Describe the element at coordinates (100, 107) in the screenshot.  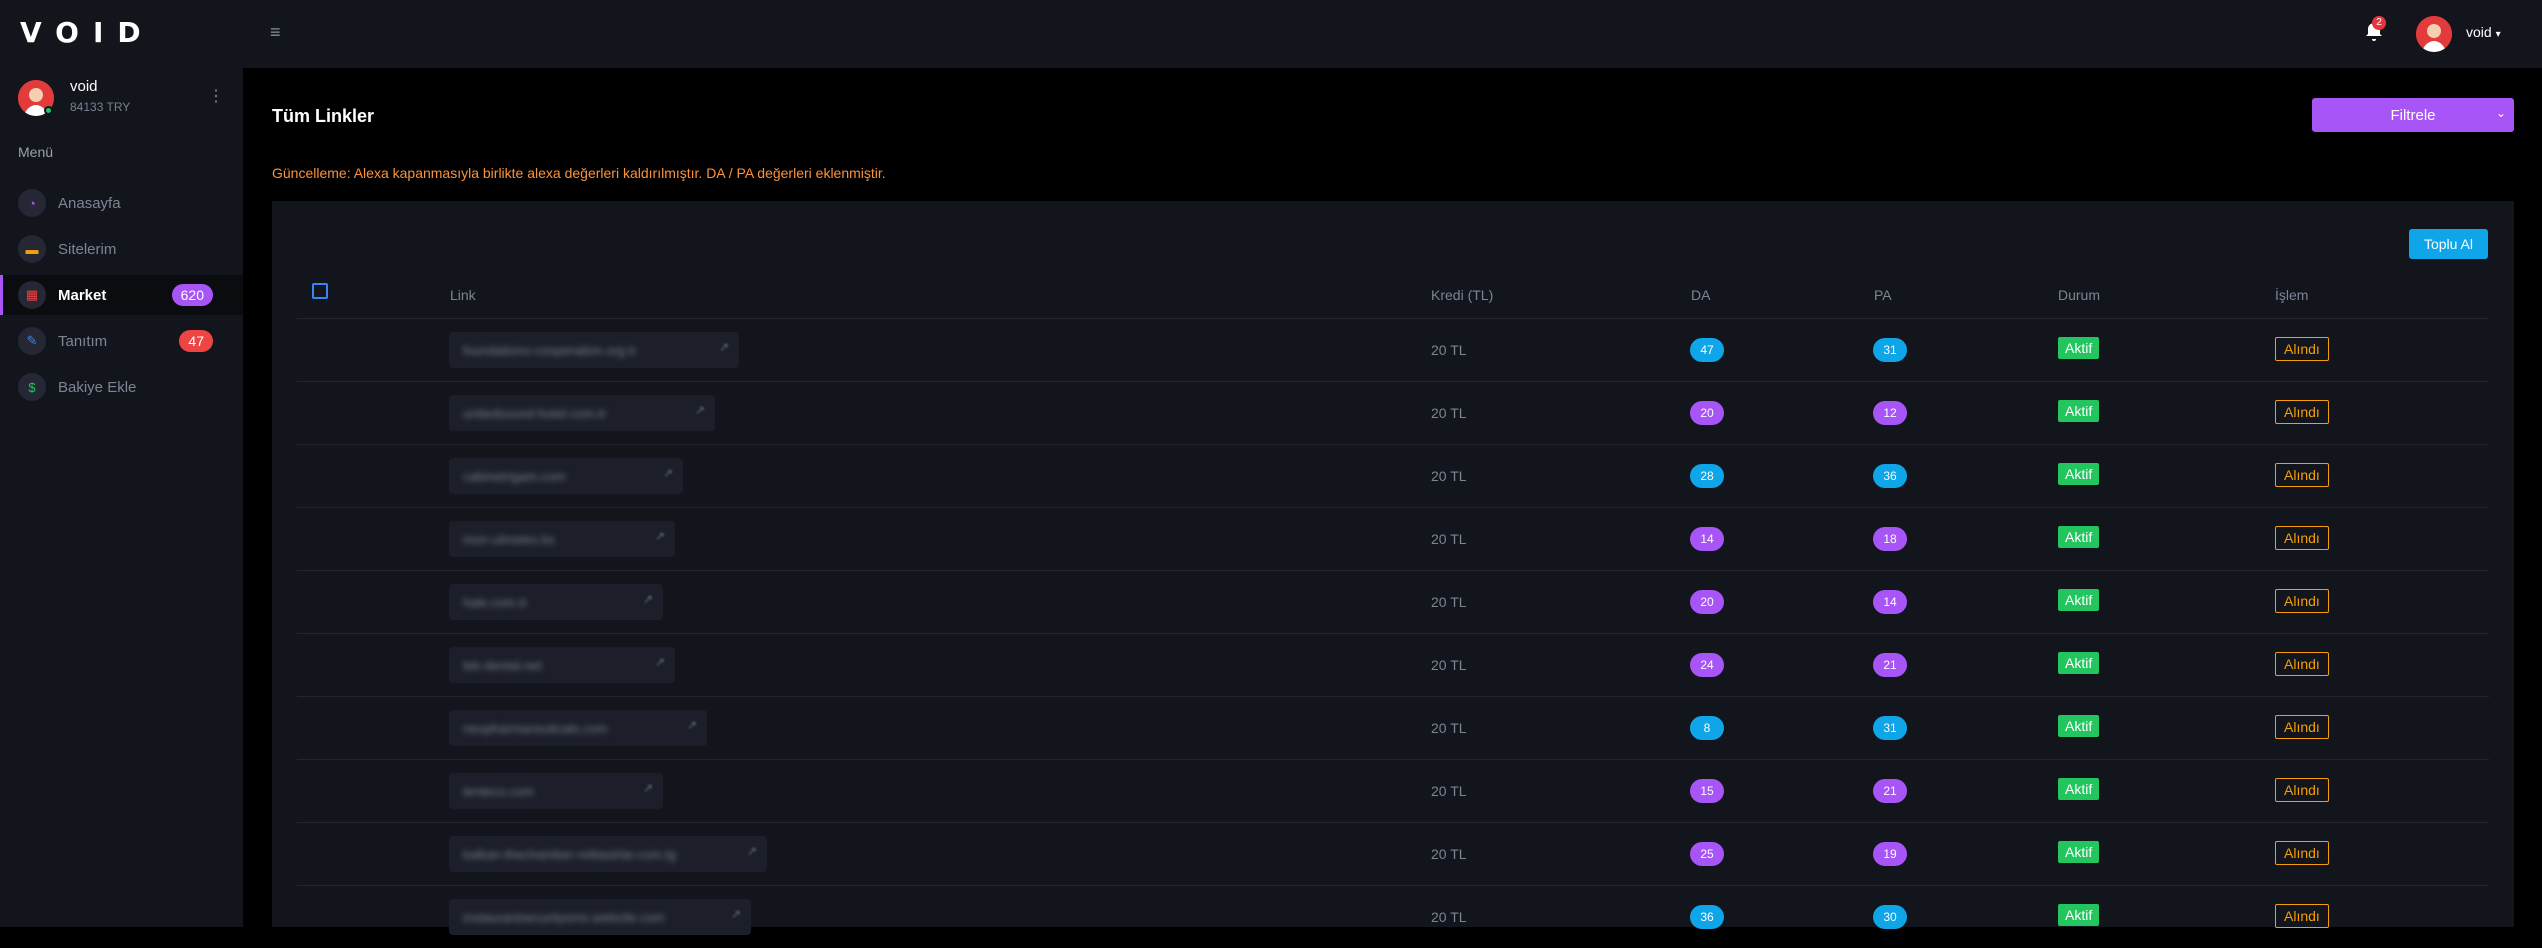
I see `sidebar-balance: 84133 TRY` at that location.